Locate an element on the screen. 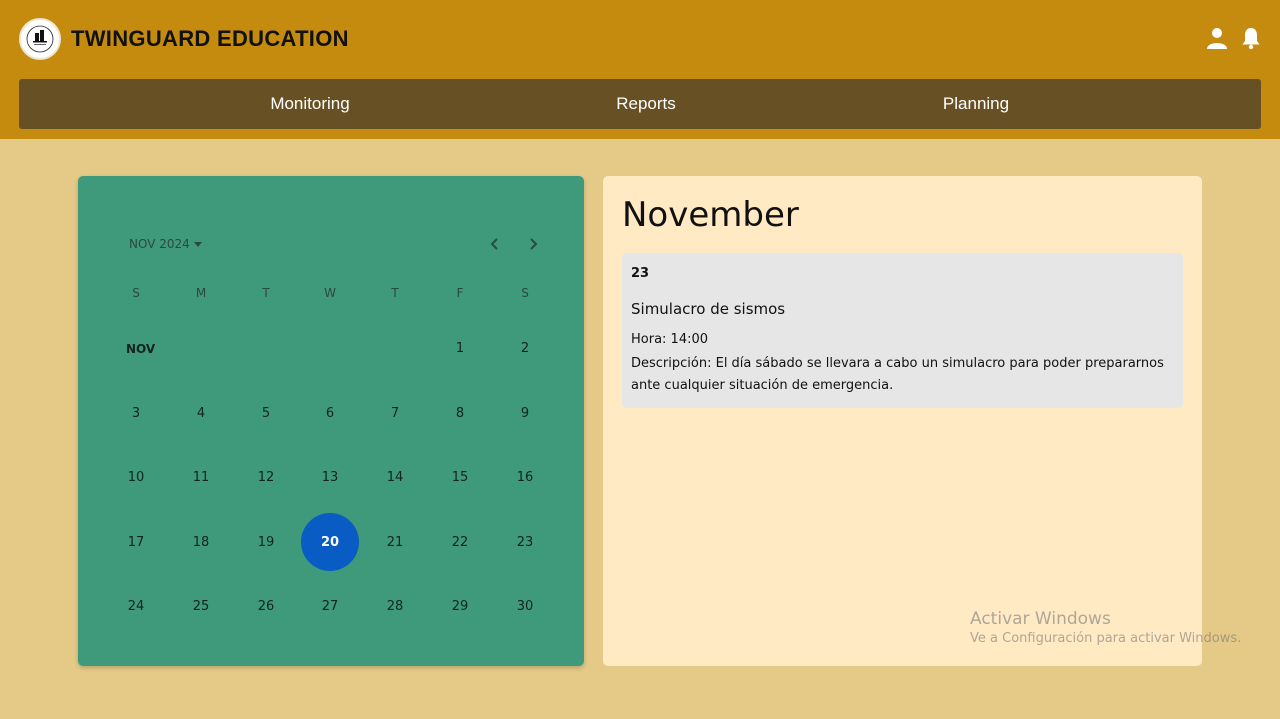 This screenshot has width=1280, height=719. calendar-day: 4 is located at coordinates (201, 413).